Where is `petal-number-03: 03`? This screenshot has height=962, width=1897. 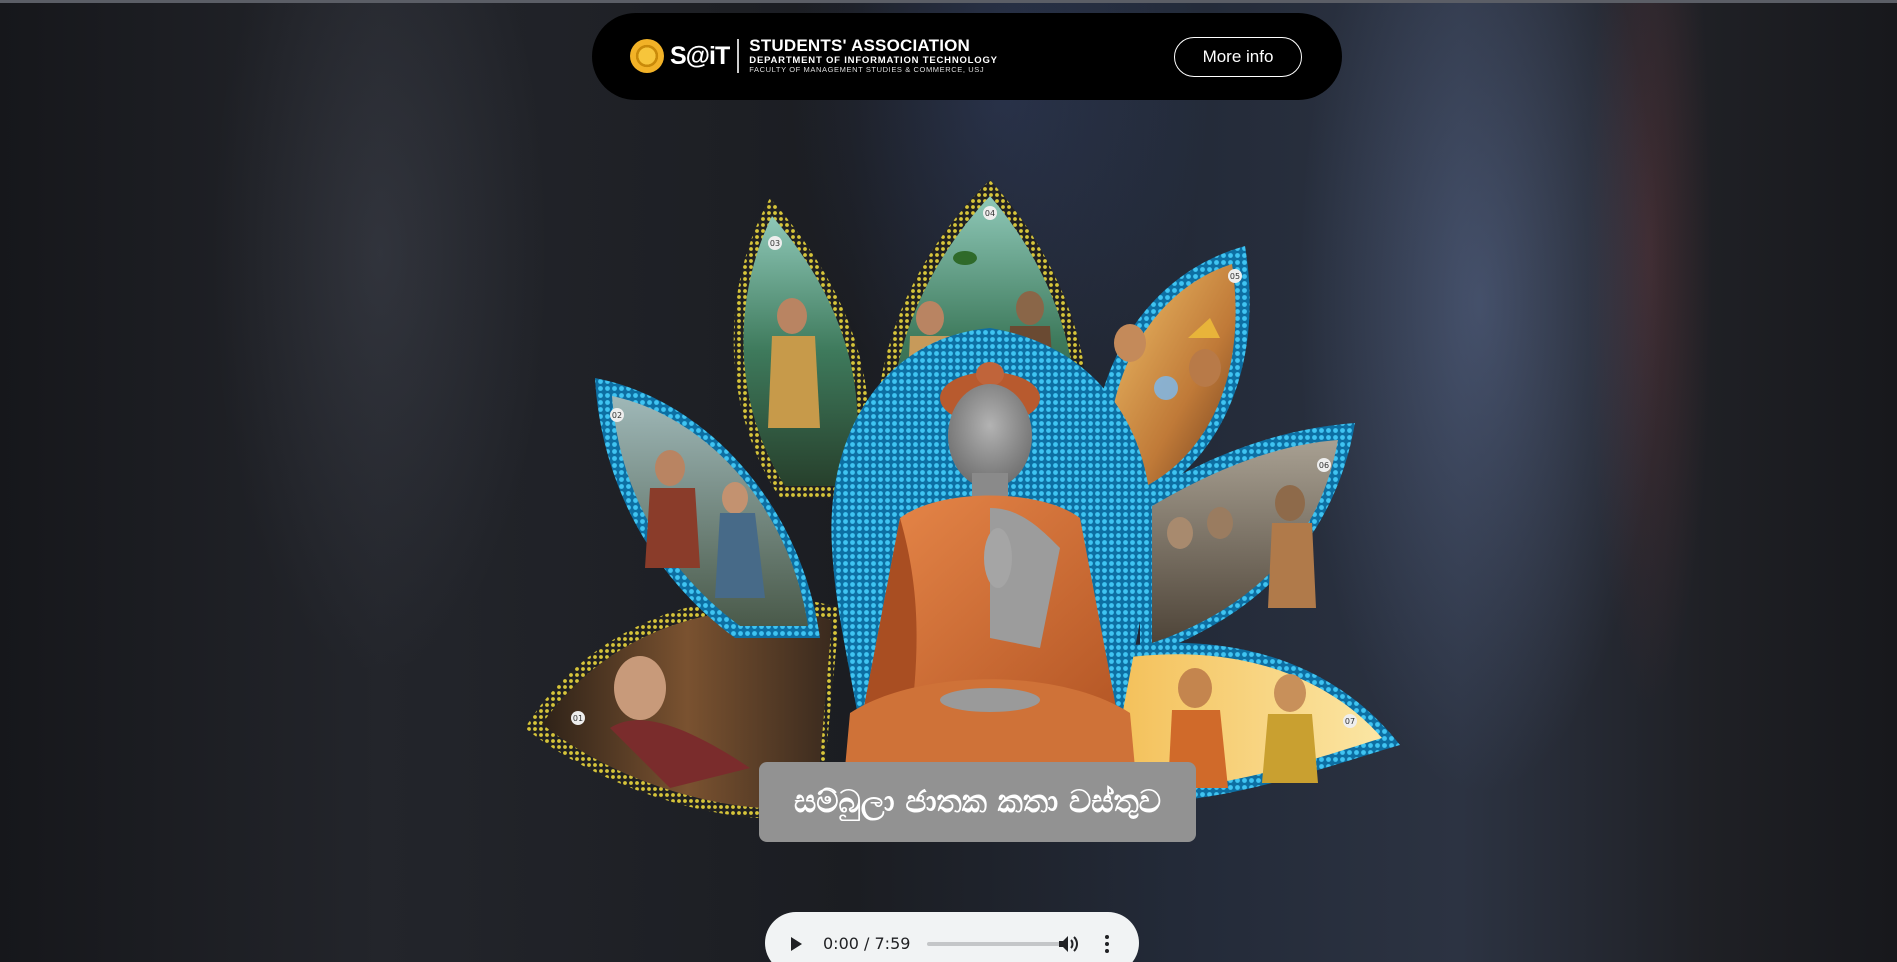
petal-number-03: 03 is located at coordinates (775, 243).